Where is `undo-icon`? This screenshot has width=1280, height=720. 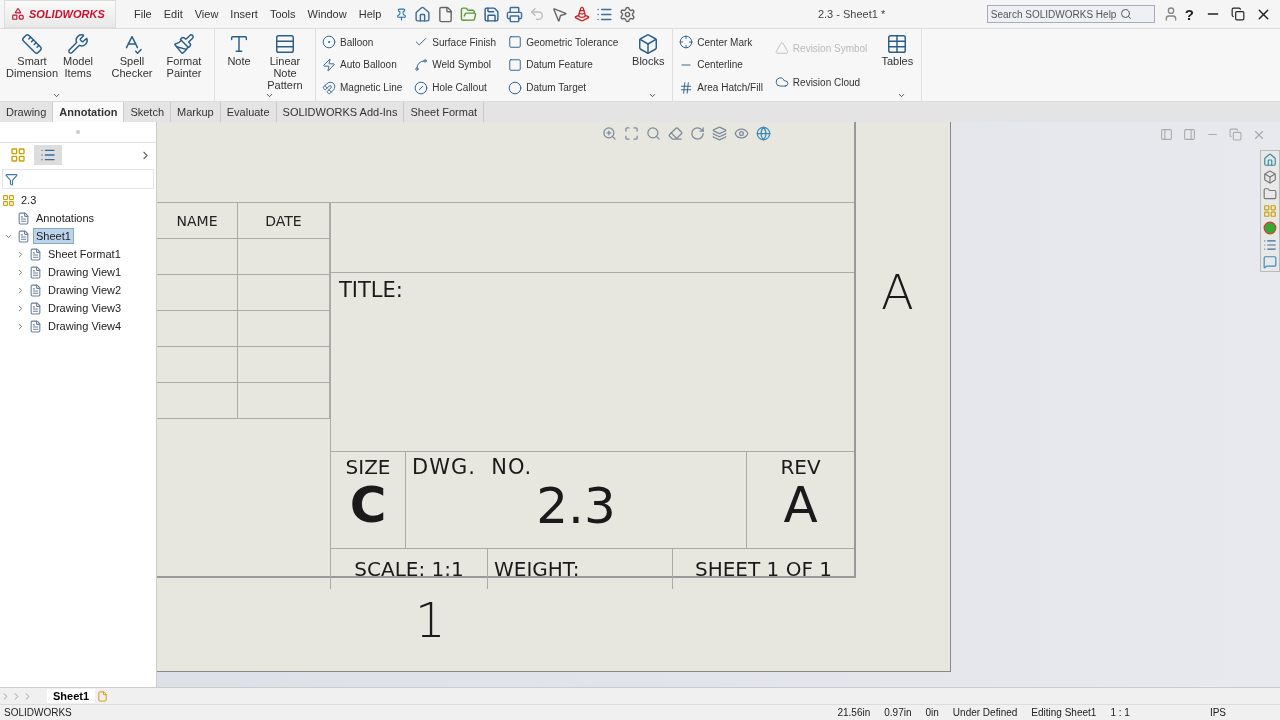 undo-icon is located at coordinates (537, 14).